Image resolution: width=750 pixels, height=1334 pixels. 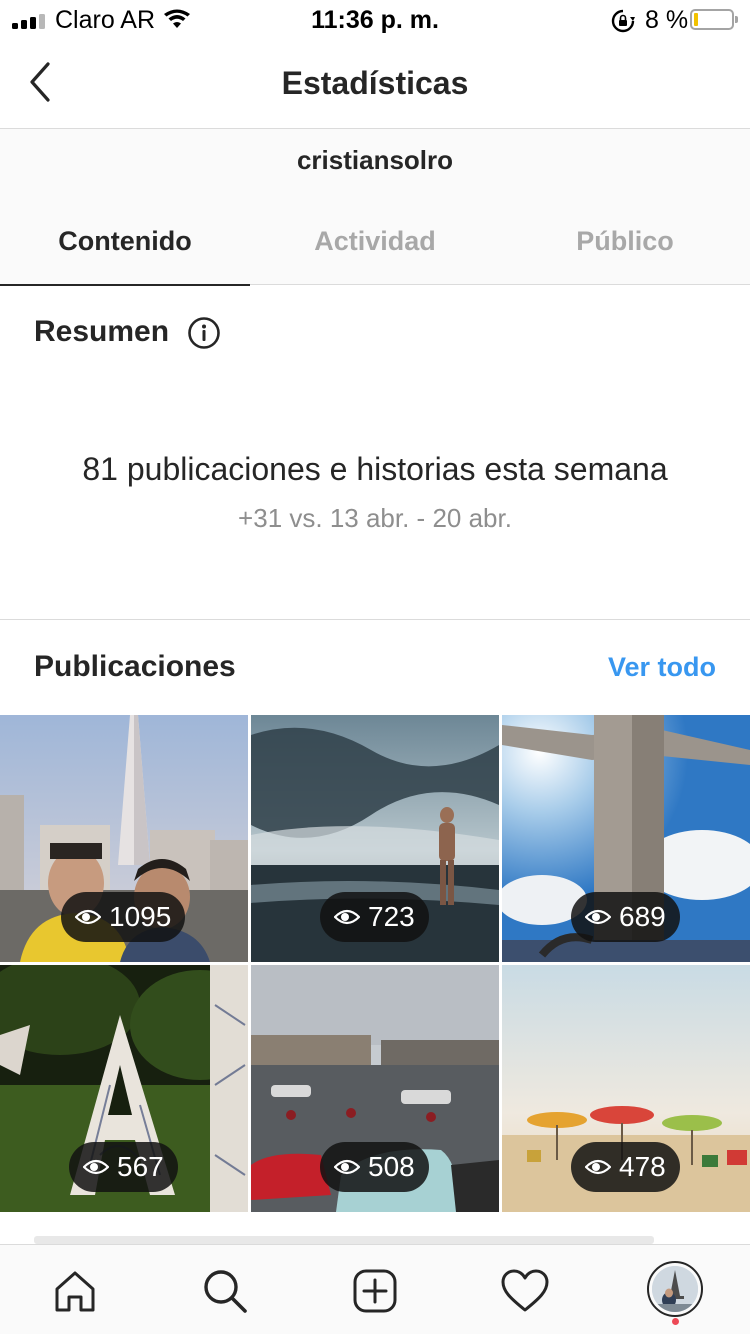 I want to click on search-tab, so click(x=225, y=1291).